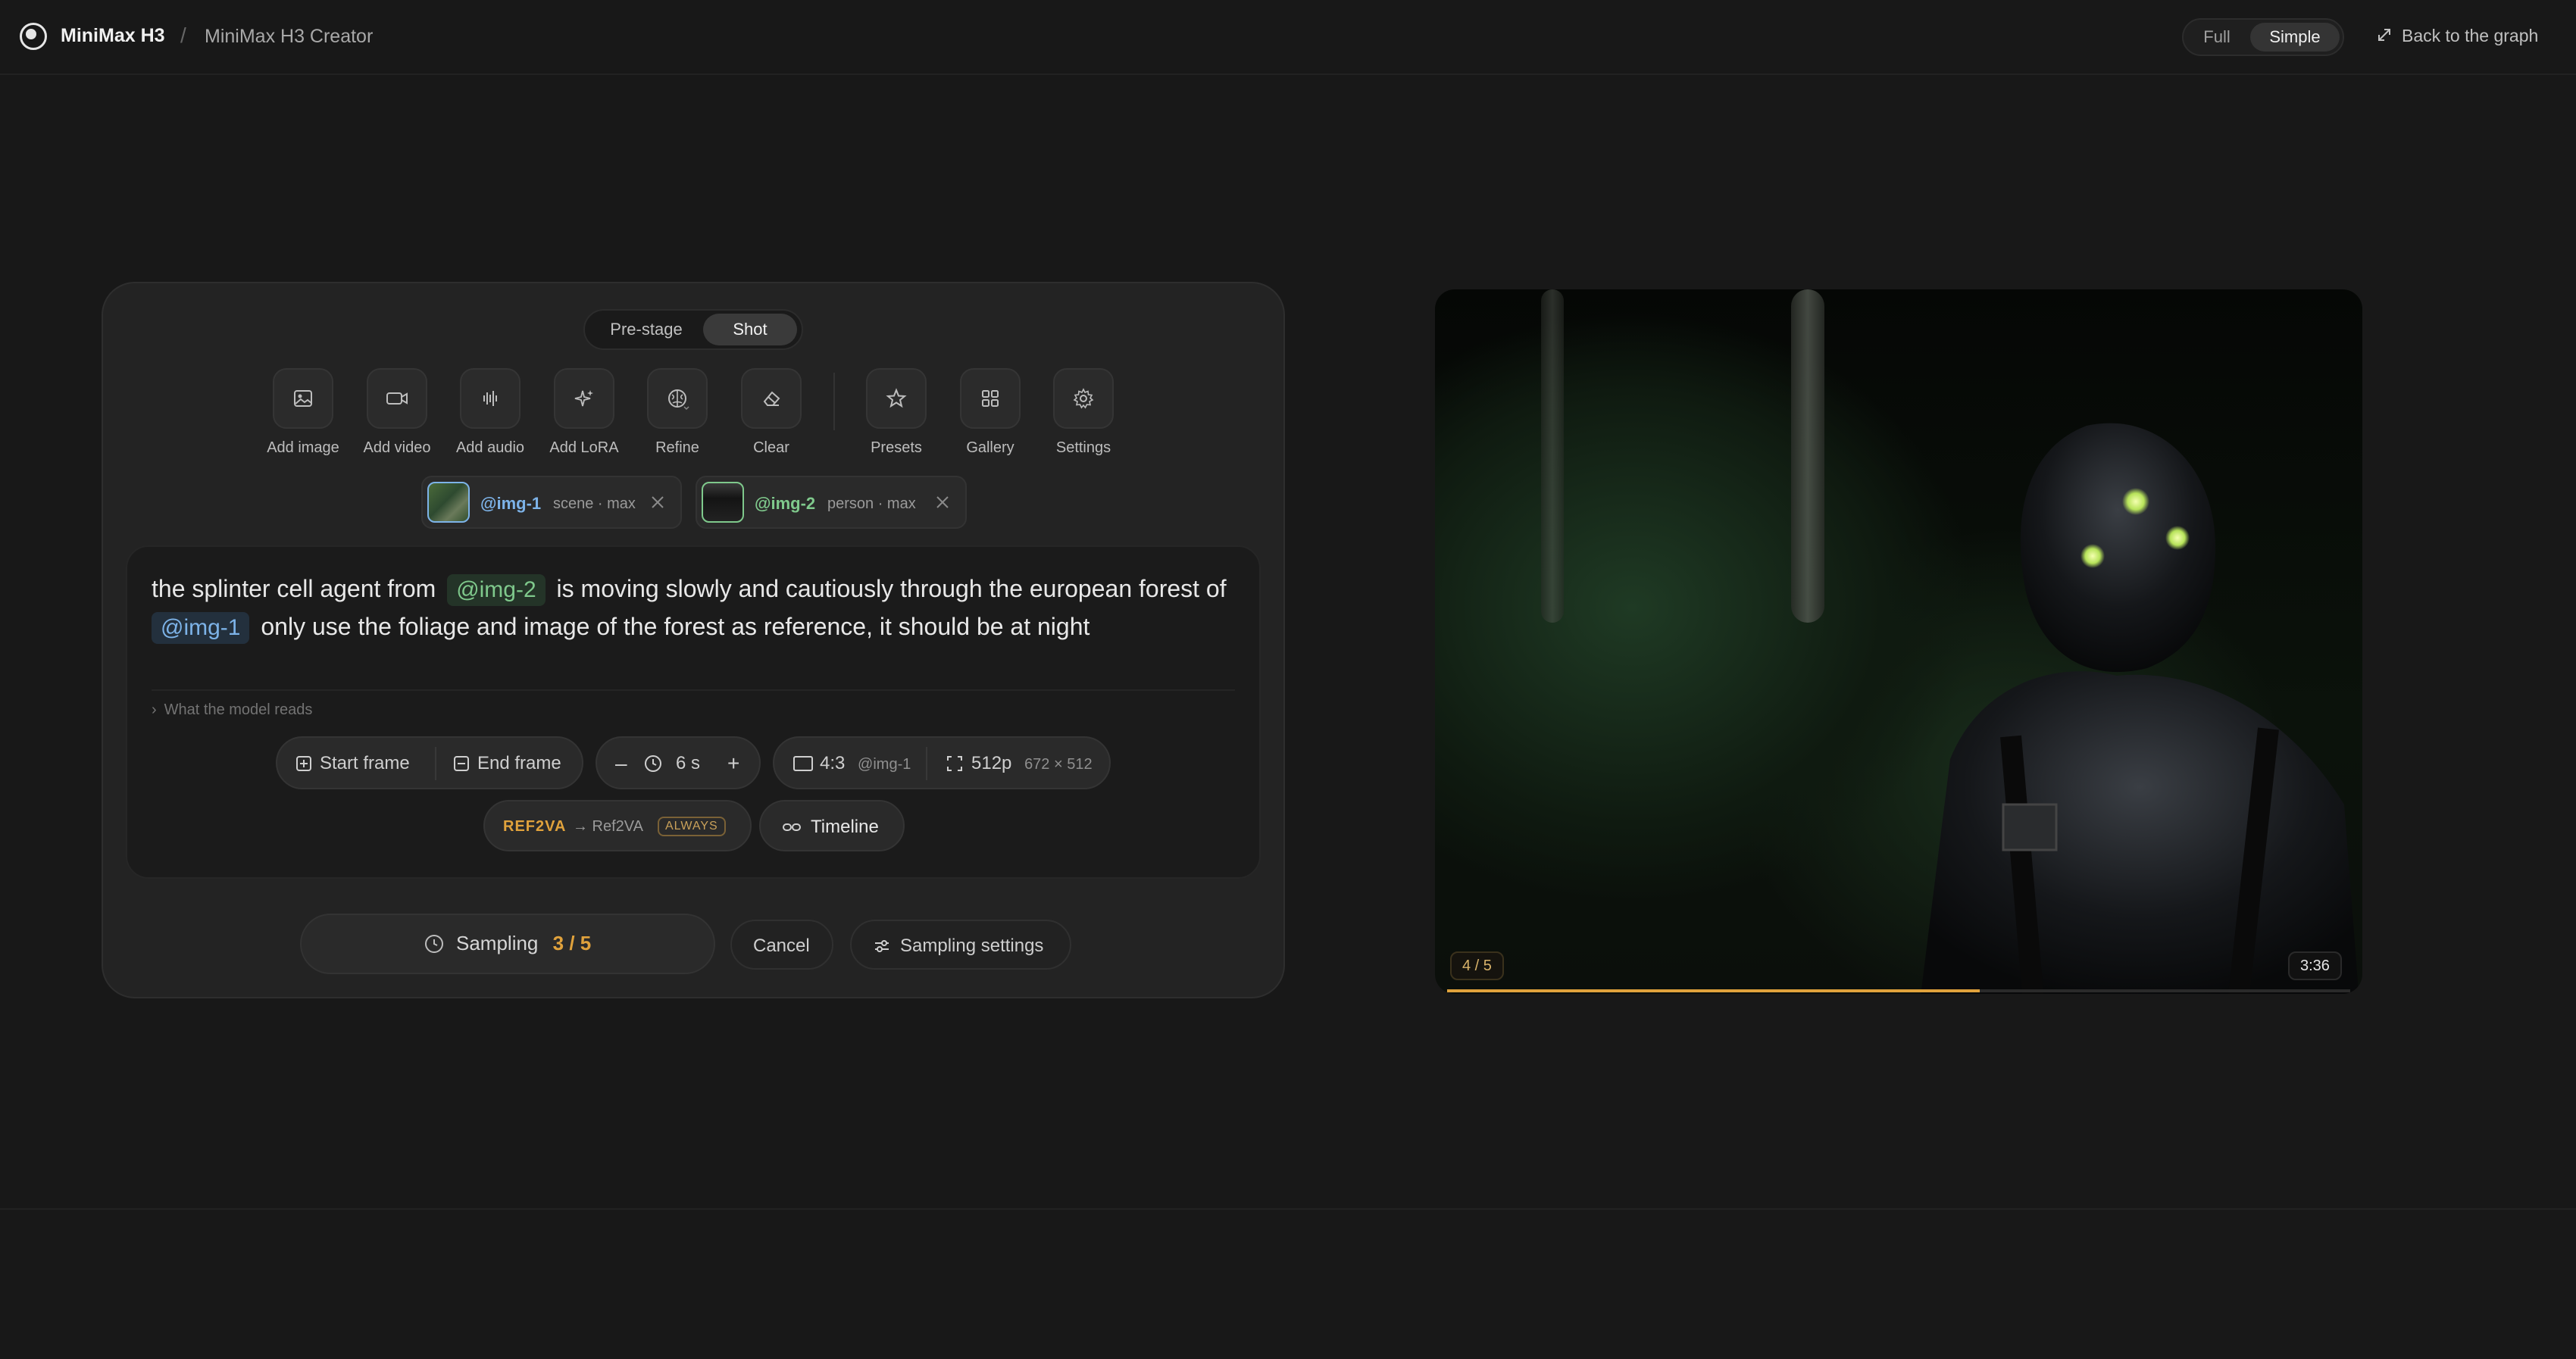 The image size is (2576, 1359). I want to click on add-image-label: Add image, so click(303, 447).